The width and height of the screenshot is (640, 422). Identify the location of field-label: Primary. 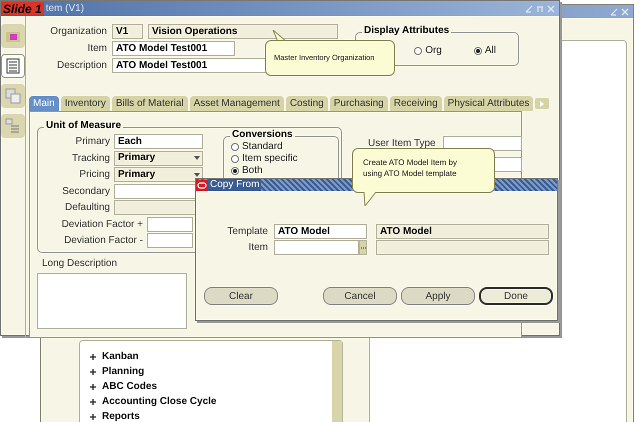
(92, 142).